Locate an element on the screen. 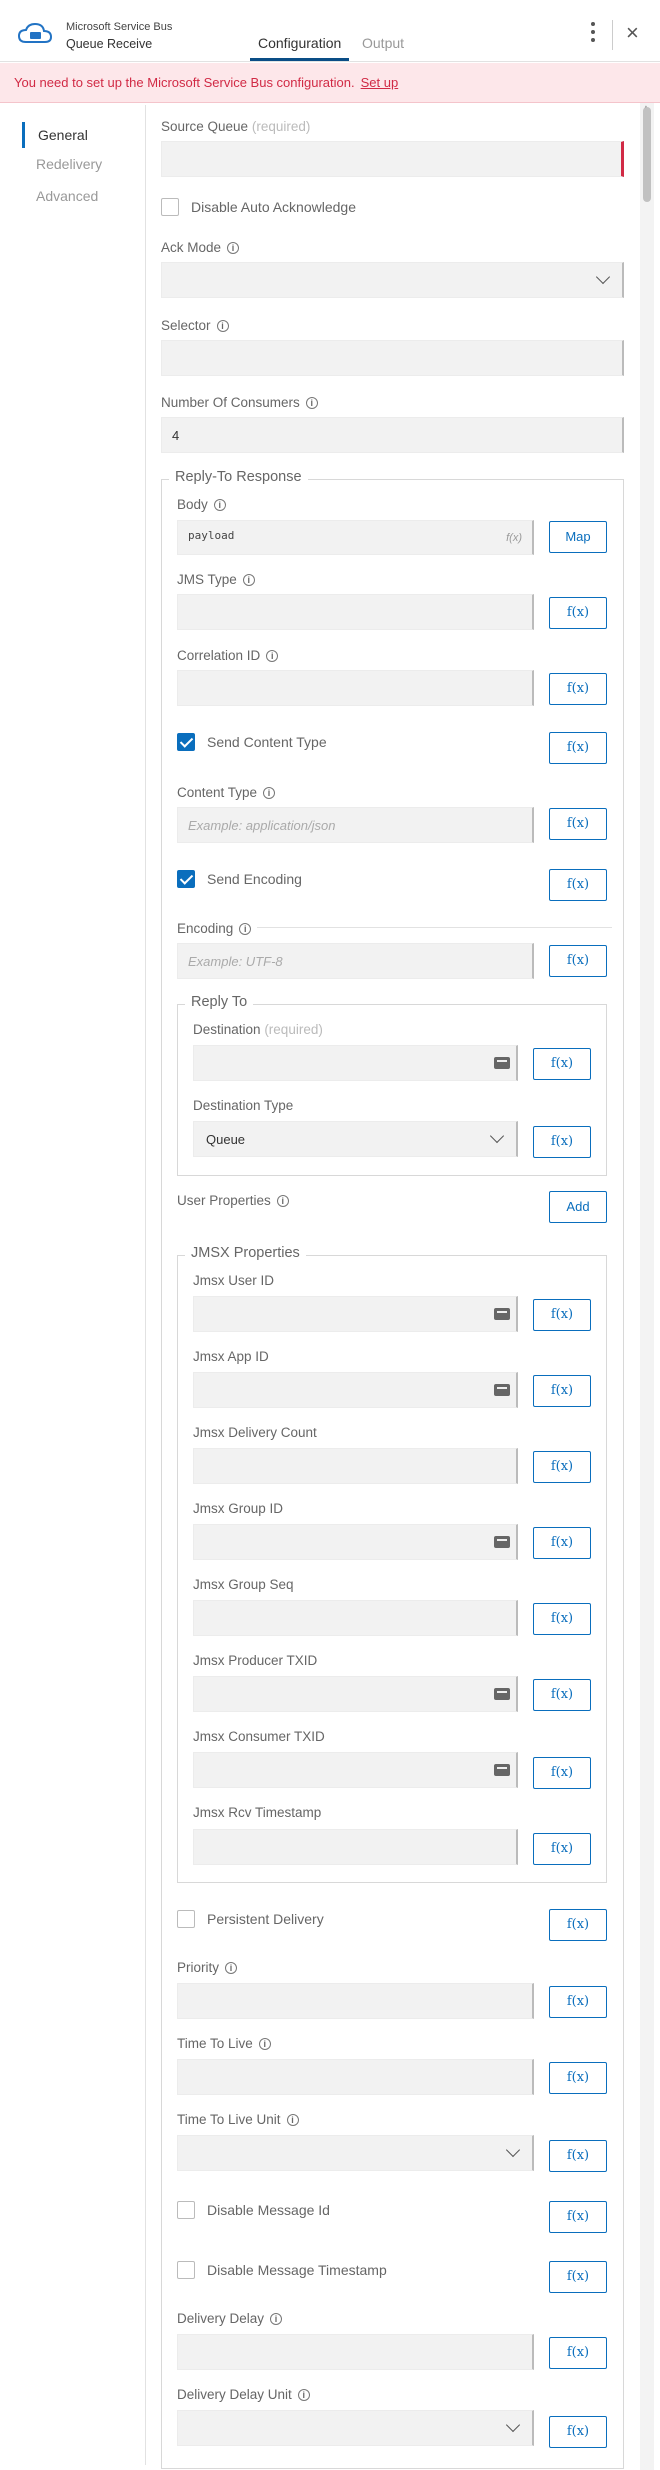 Image resolution: width=660 pixels, height=2470 pixels. time-to-live-unit-select is located at coordinates (355, 2153).